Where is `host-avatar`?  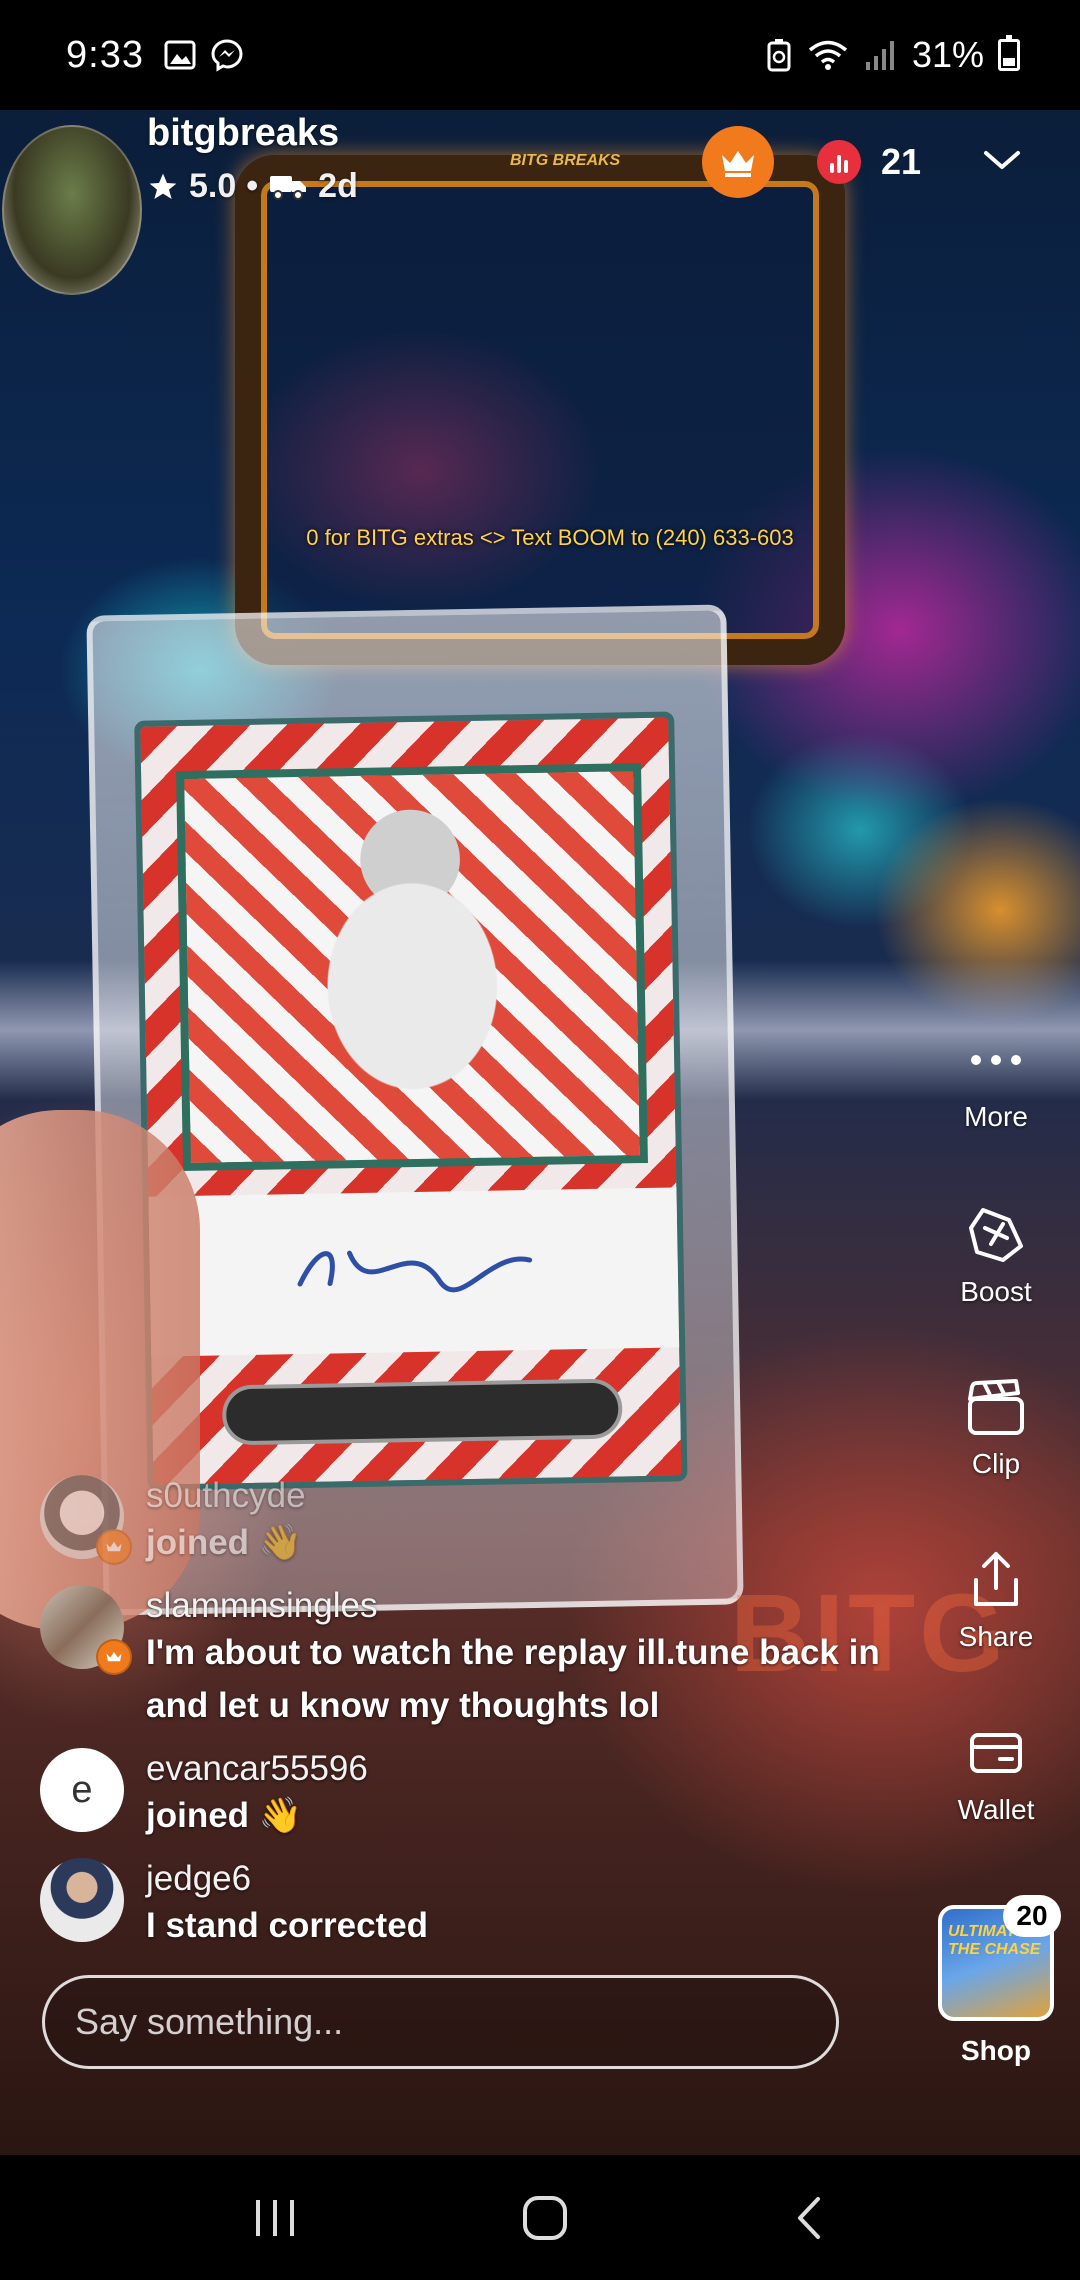
host-avatar is located at coordinates (72, 210).